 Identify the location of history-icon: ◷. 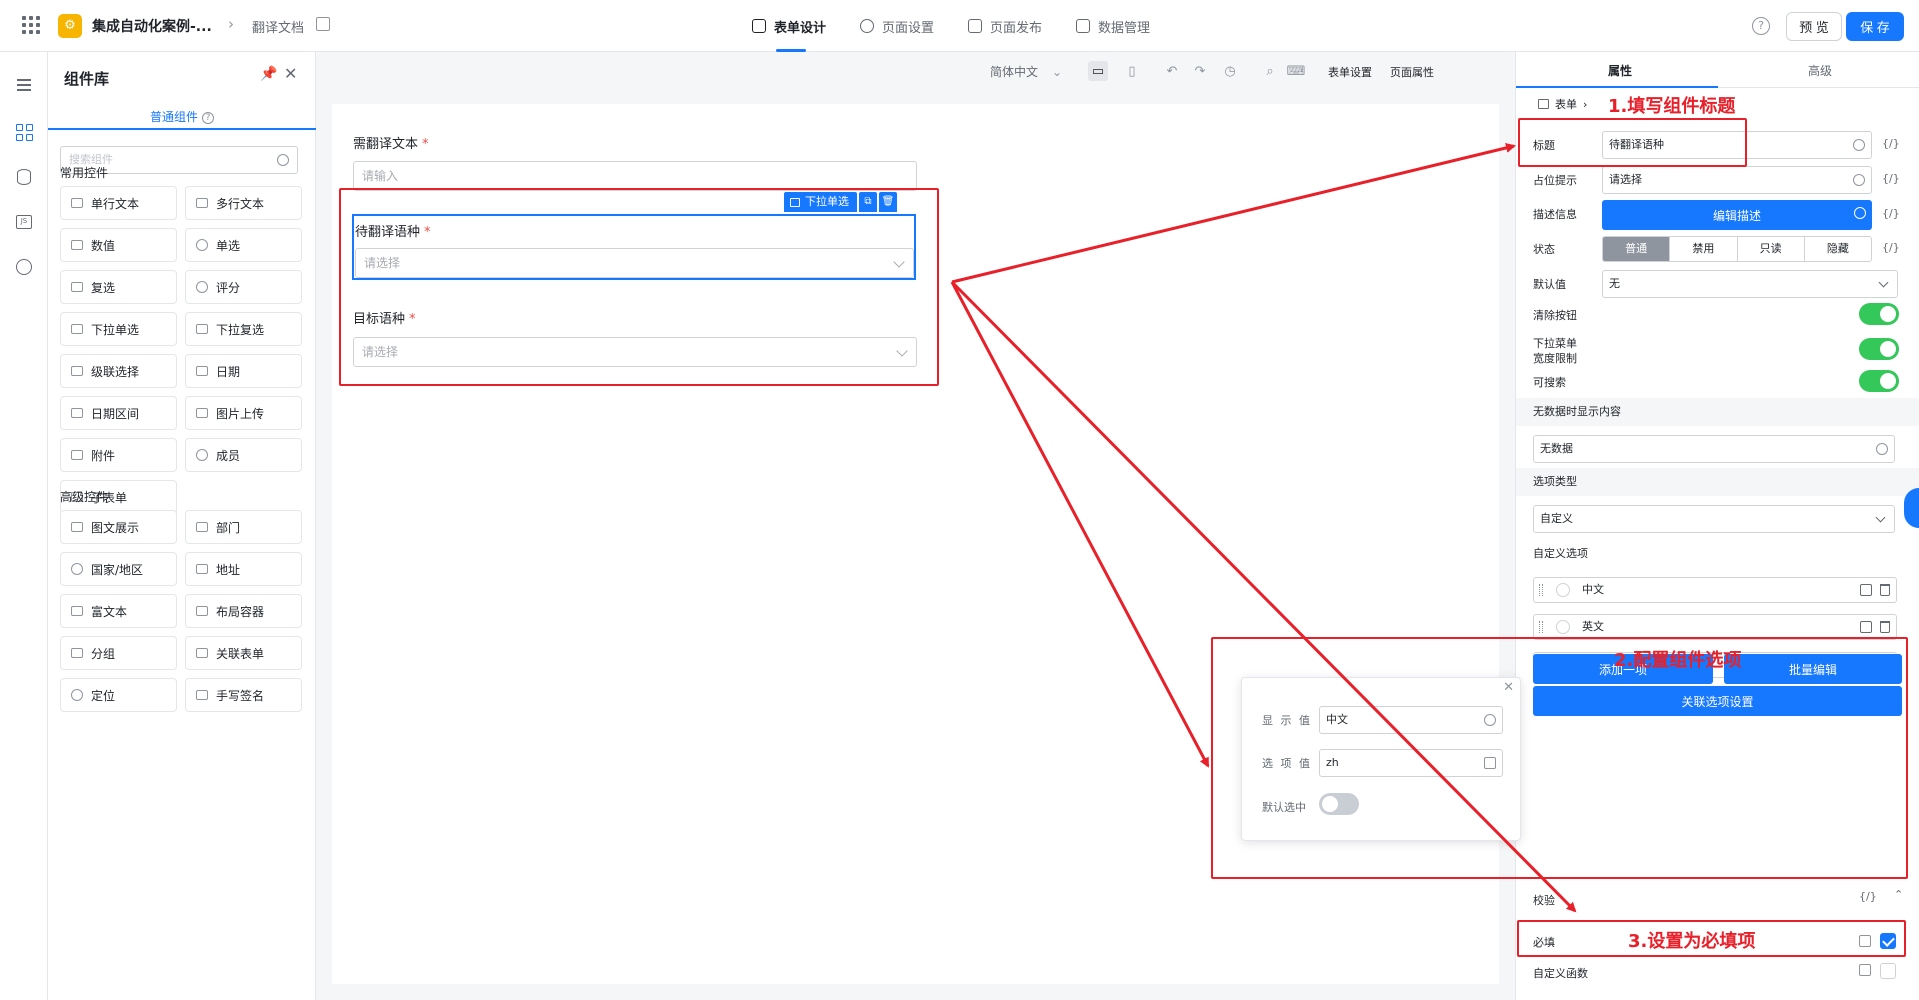
(1230, 71).